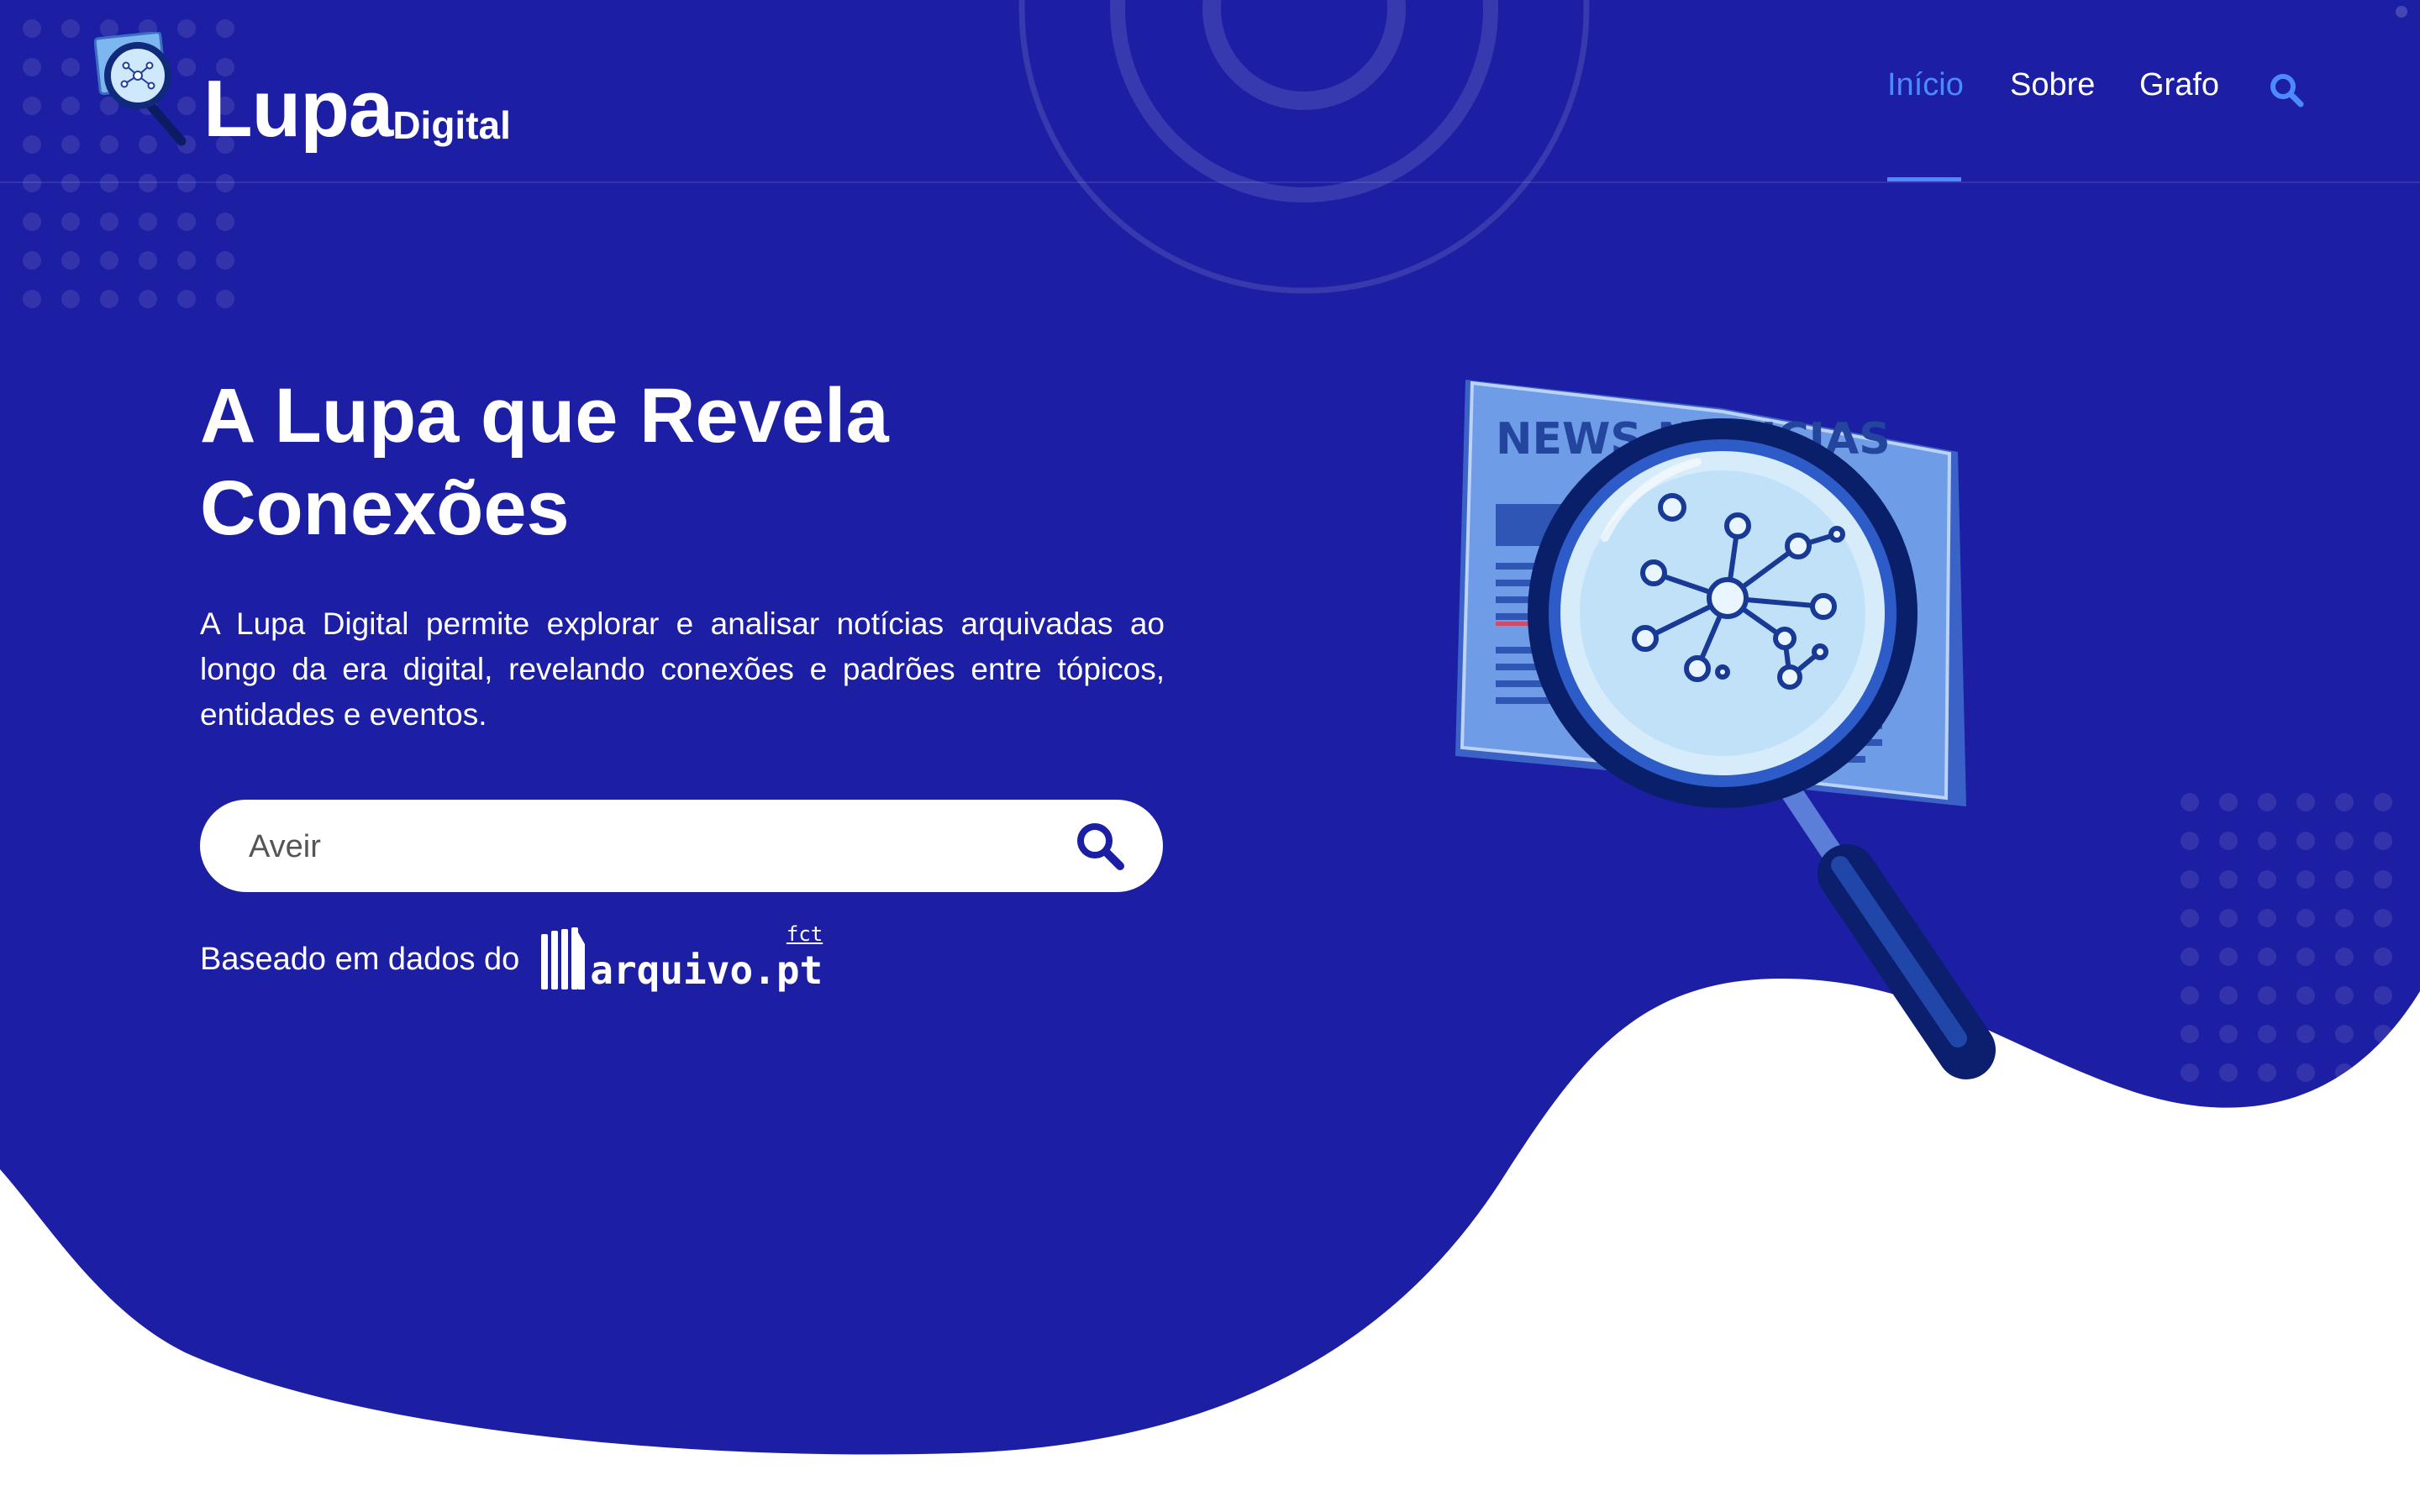 Image resolution: width=2420 pixels, height=1512 pixels. What do you see at coordinates (804, 934) in the screenshot?
I see `fct-badge: fct` at bounding box center [804, 934].